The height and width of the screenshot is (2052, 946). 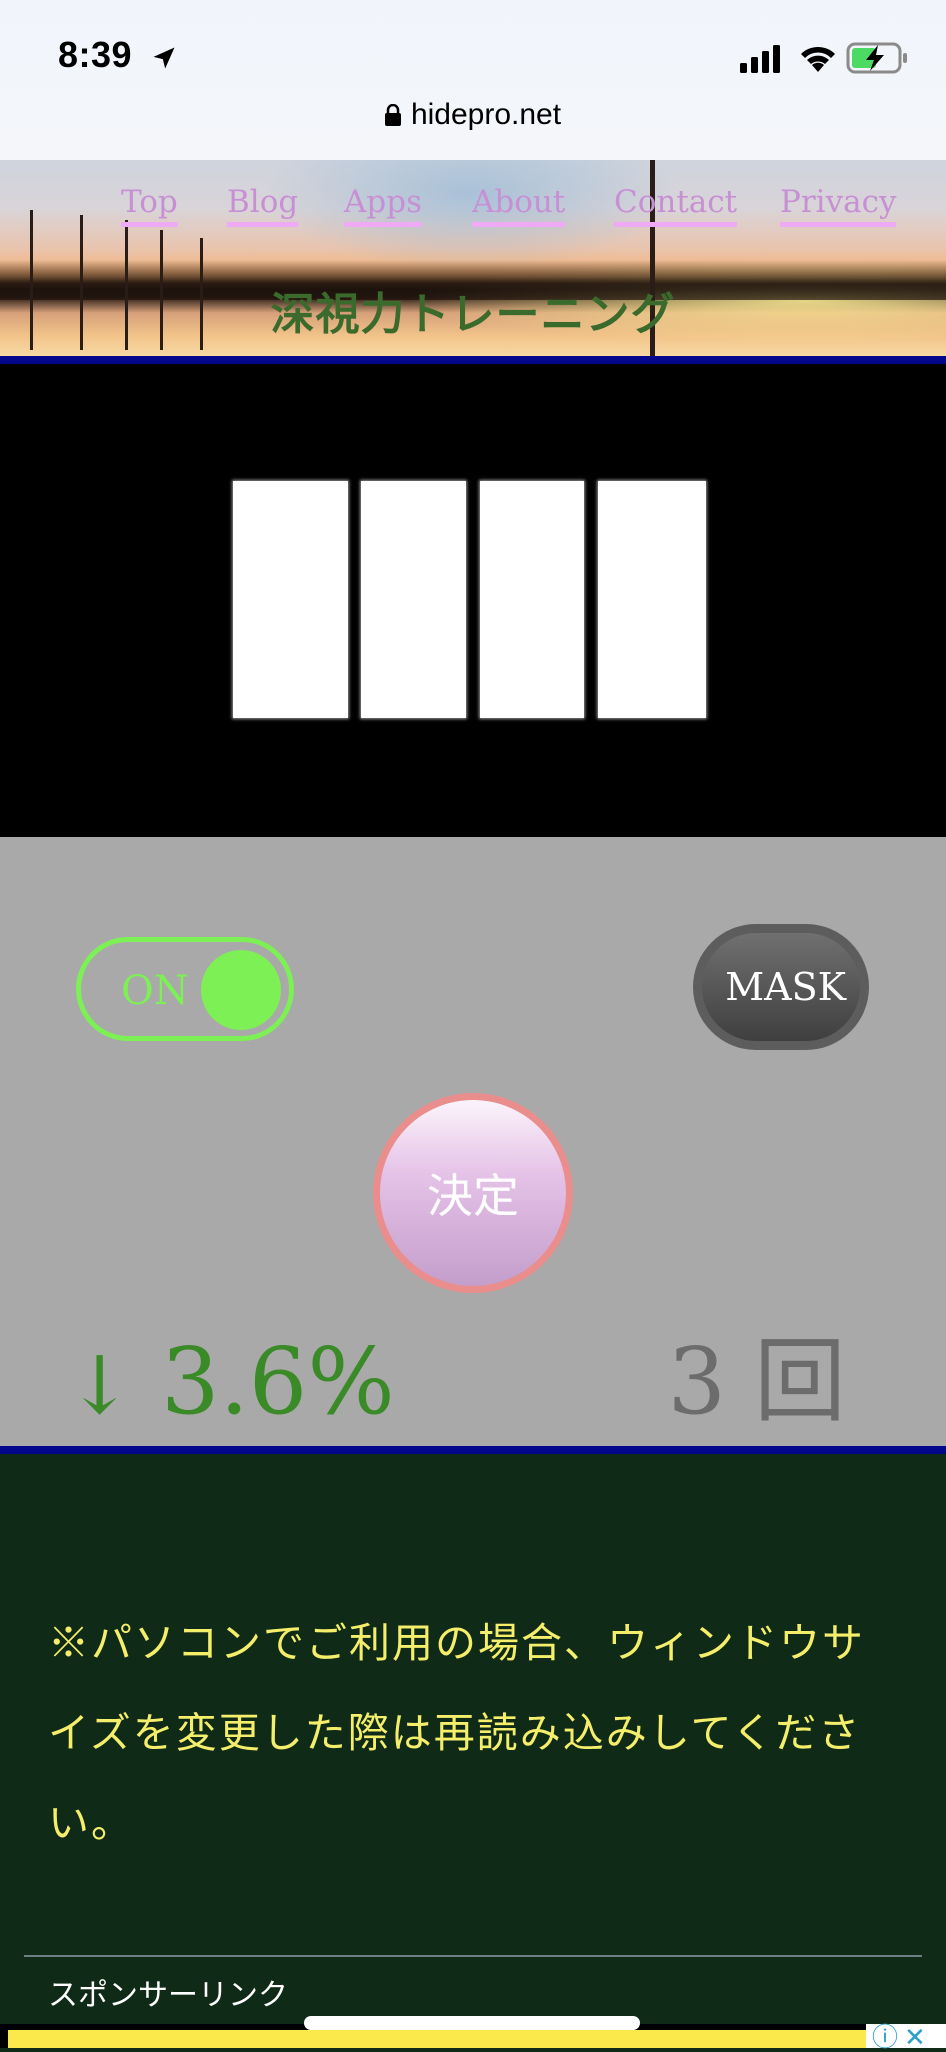 I want to click on decide-button: 決定, so click(x=473, y=1193).